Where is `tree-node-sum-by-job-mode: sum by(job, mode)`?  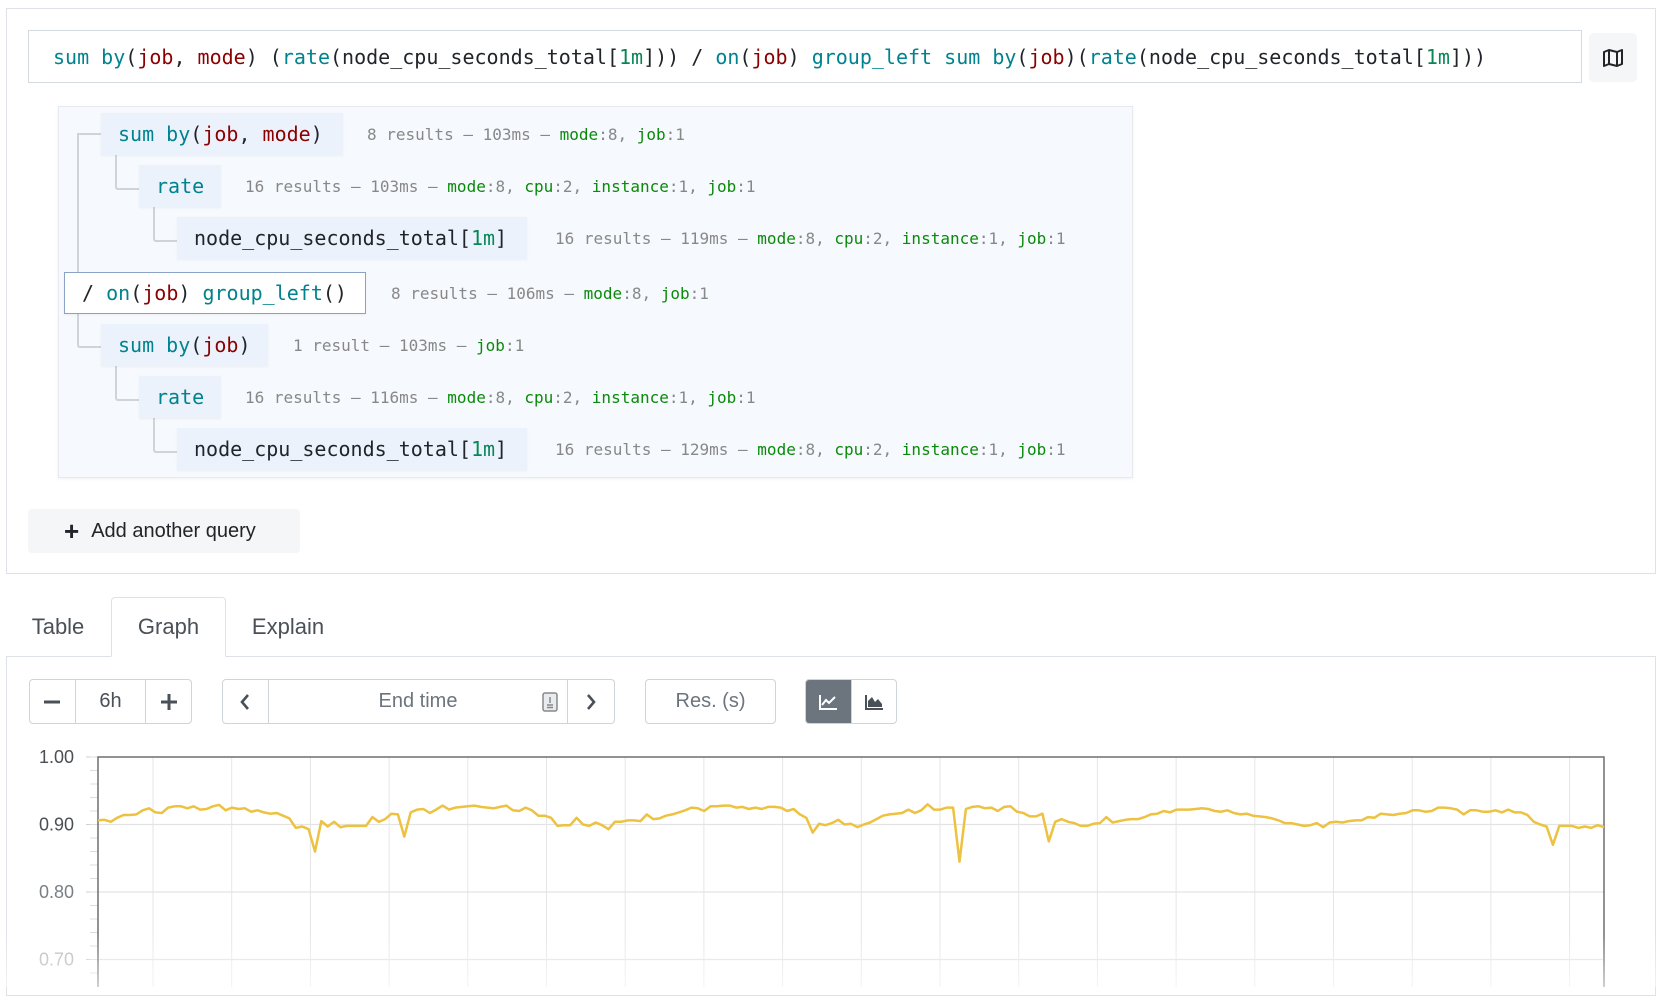 tree-node-sum-by-job-mode: sum by(job, mode) is located at coordinates (222, 134).